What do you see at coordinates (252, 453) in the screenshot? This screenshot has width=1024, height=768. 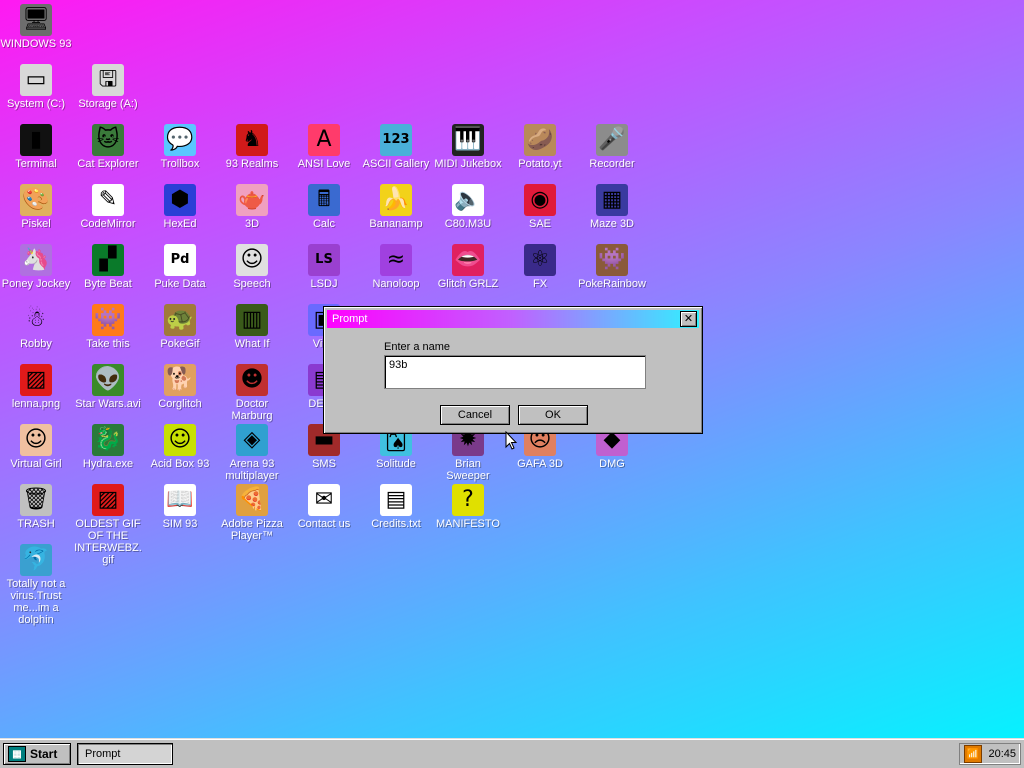 I see `desktop-icon-arena-93: ◈ Arena 93 multiplayer` at bounding box center [252, 453].